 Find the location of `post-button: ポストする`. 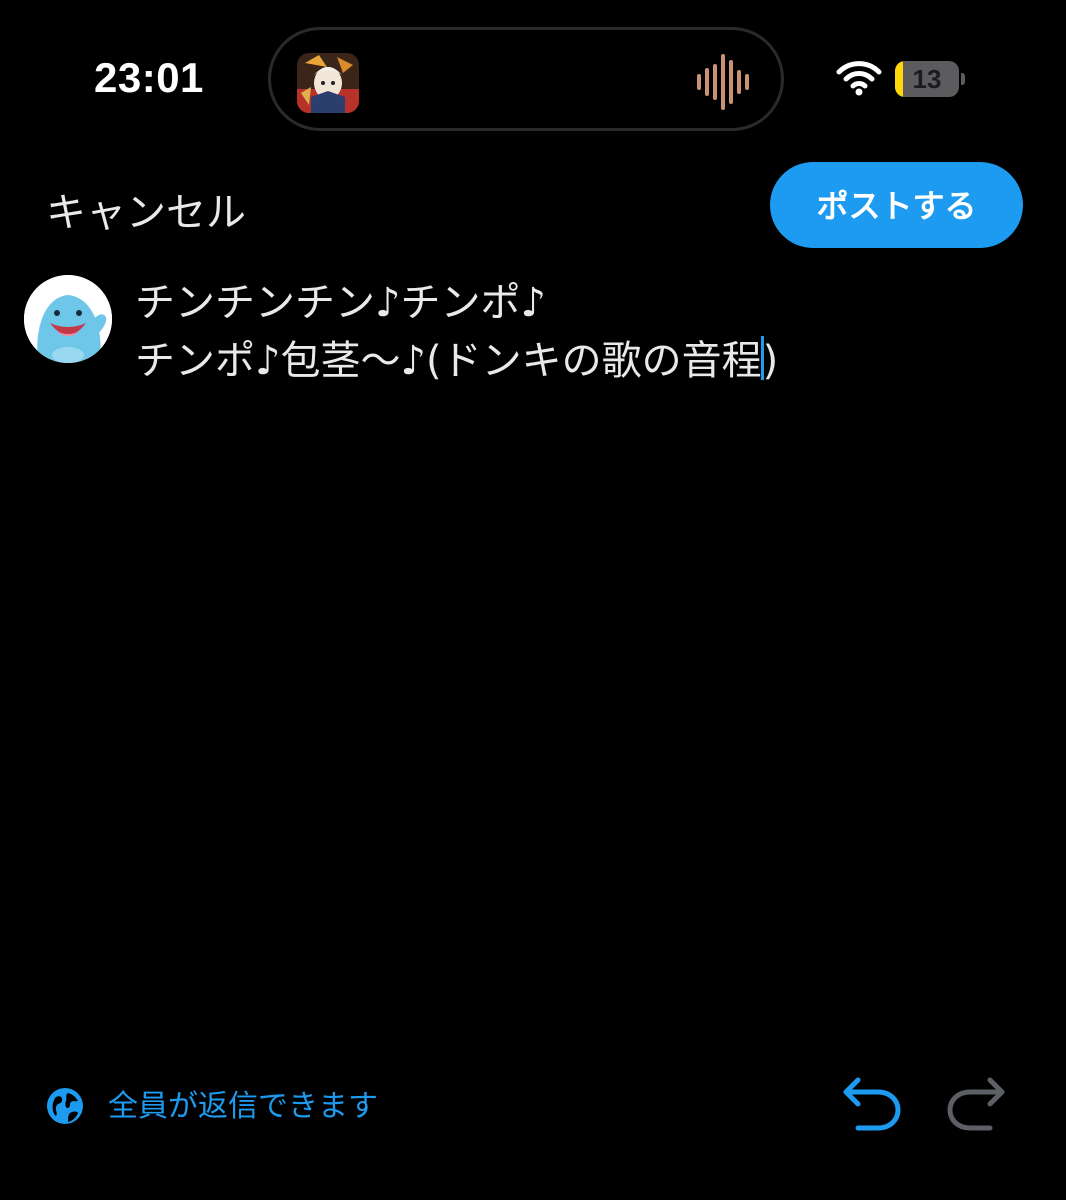

post-button: ポストする is located at coordinates (896, 205).